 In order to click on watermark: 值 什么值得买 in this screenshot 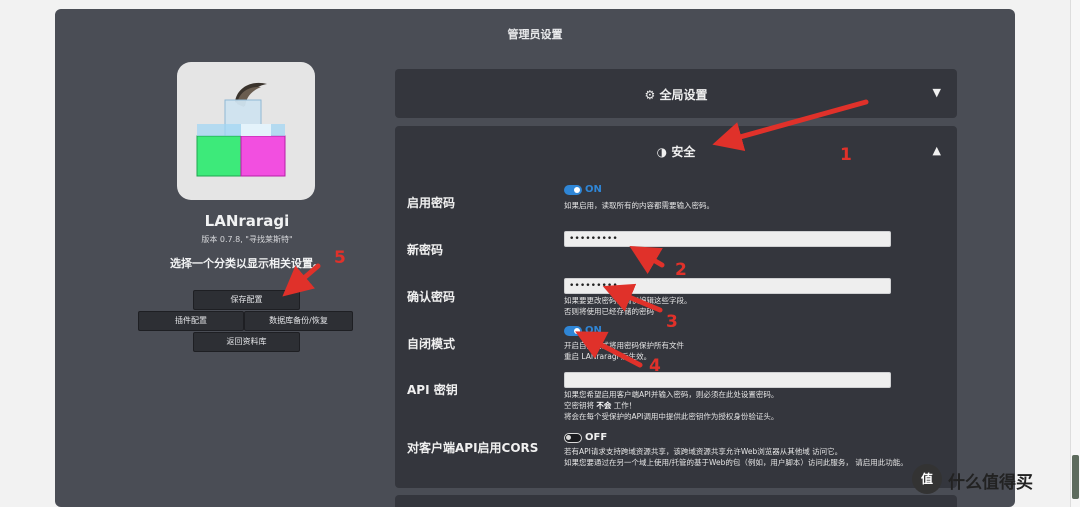, I will do `click(988, 480)`.